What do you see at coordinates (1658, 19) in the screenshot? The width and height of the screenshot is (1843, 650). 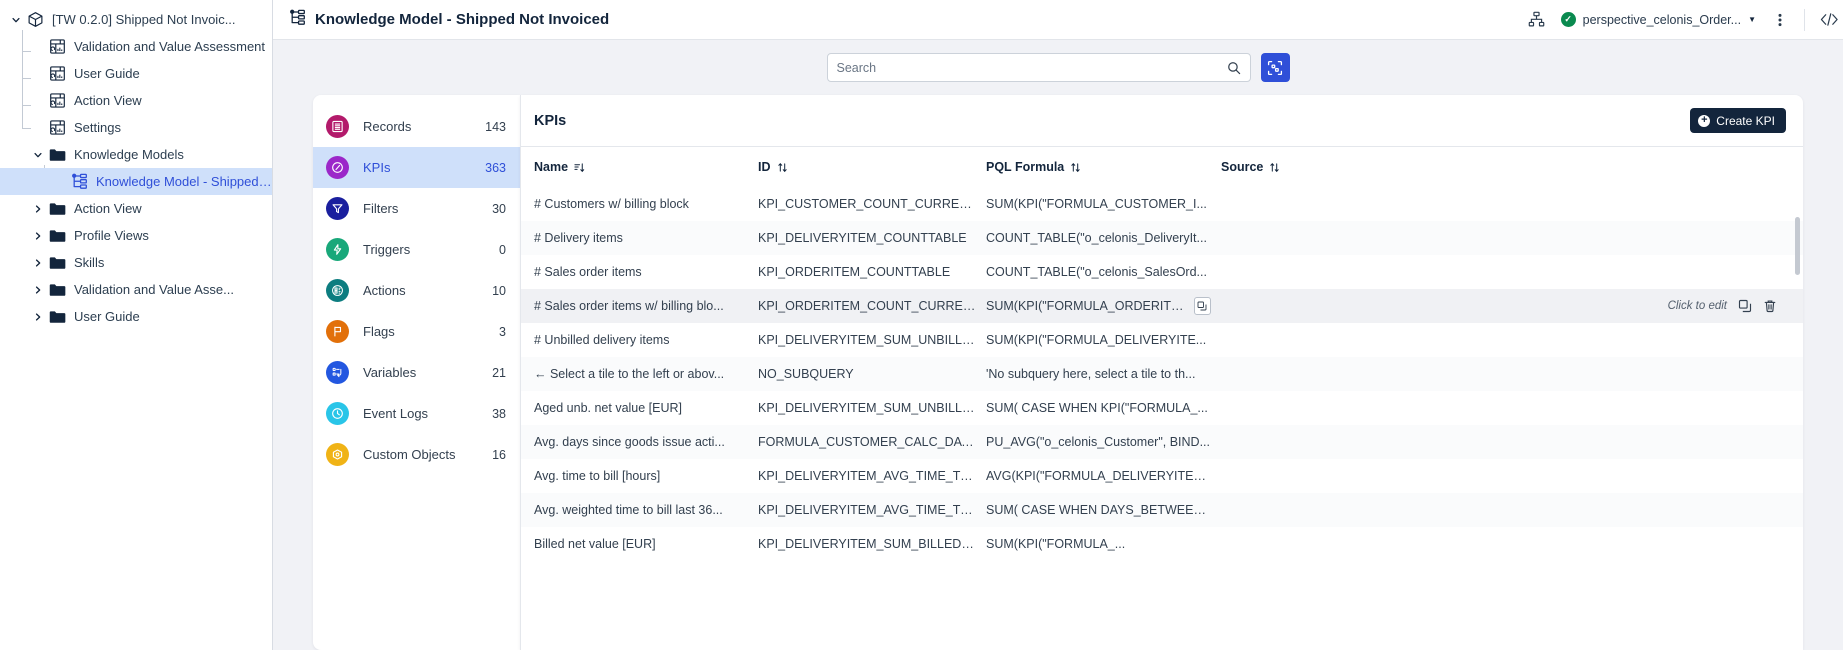 I see `perspective-selector: ✓ perspective_celonis_Order... ▼` at bounding box center [1658, 19].